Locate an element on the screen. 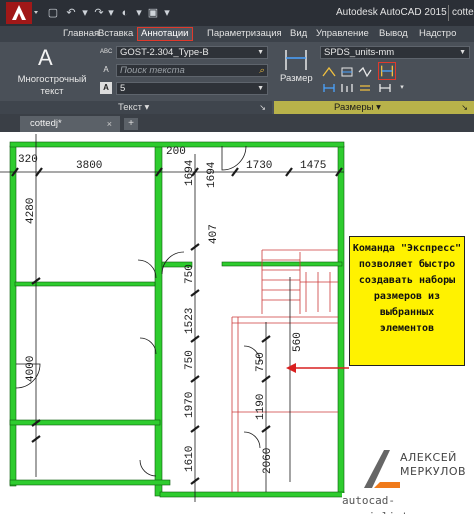  new-tab-button: + is located at coordinates (131, 124).